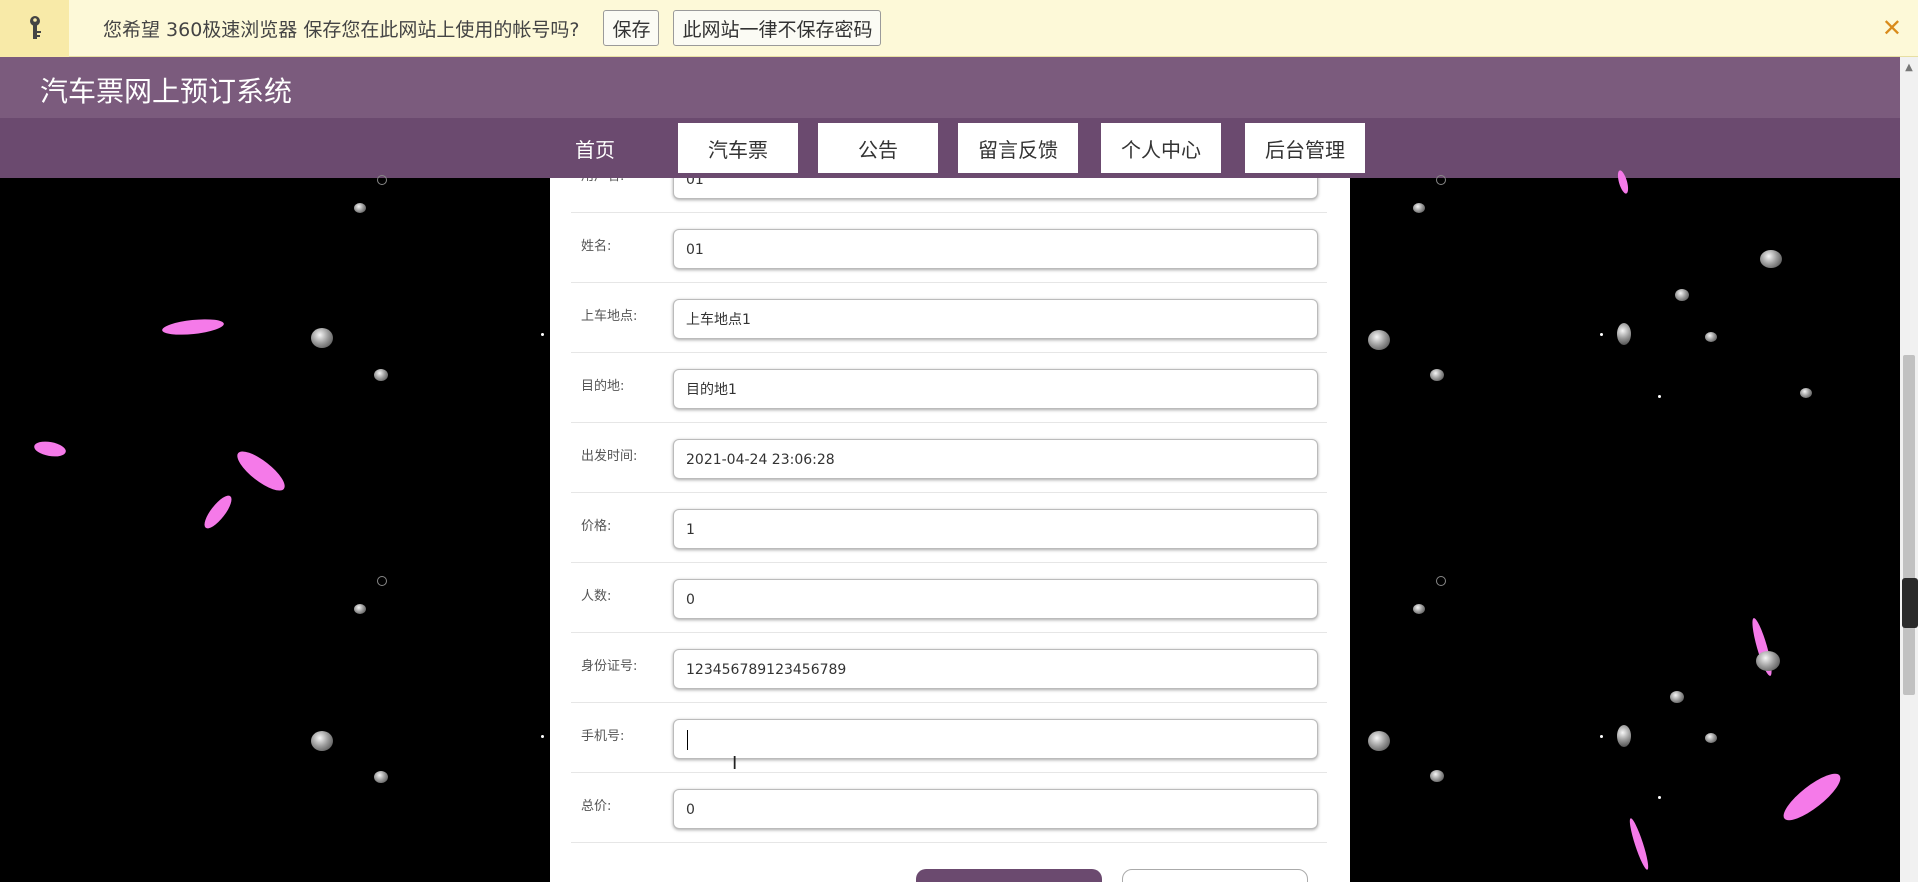  What do you see at coordinates (950, 148) in the screenshot?
I see `main-nav: 首页 汽车票 公告 留言反馈 个人中心 后台管理` at bounding box center [950, 148].